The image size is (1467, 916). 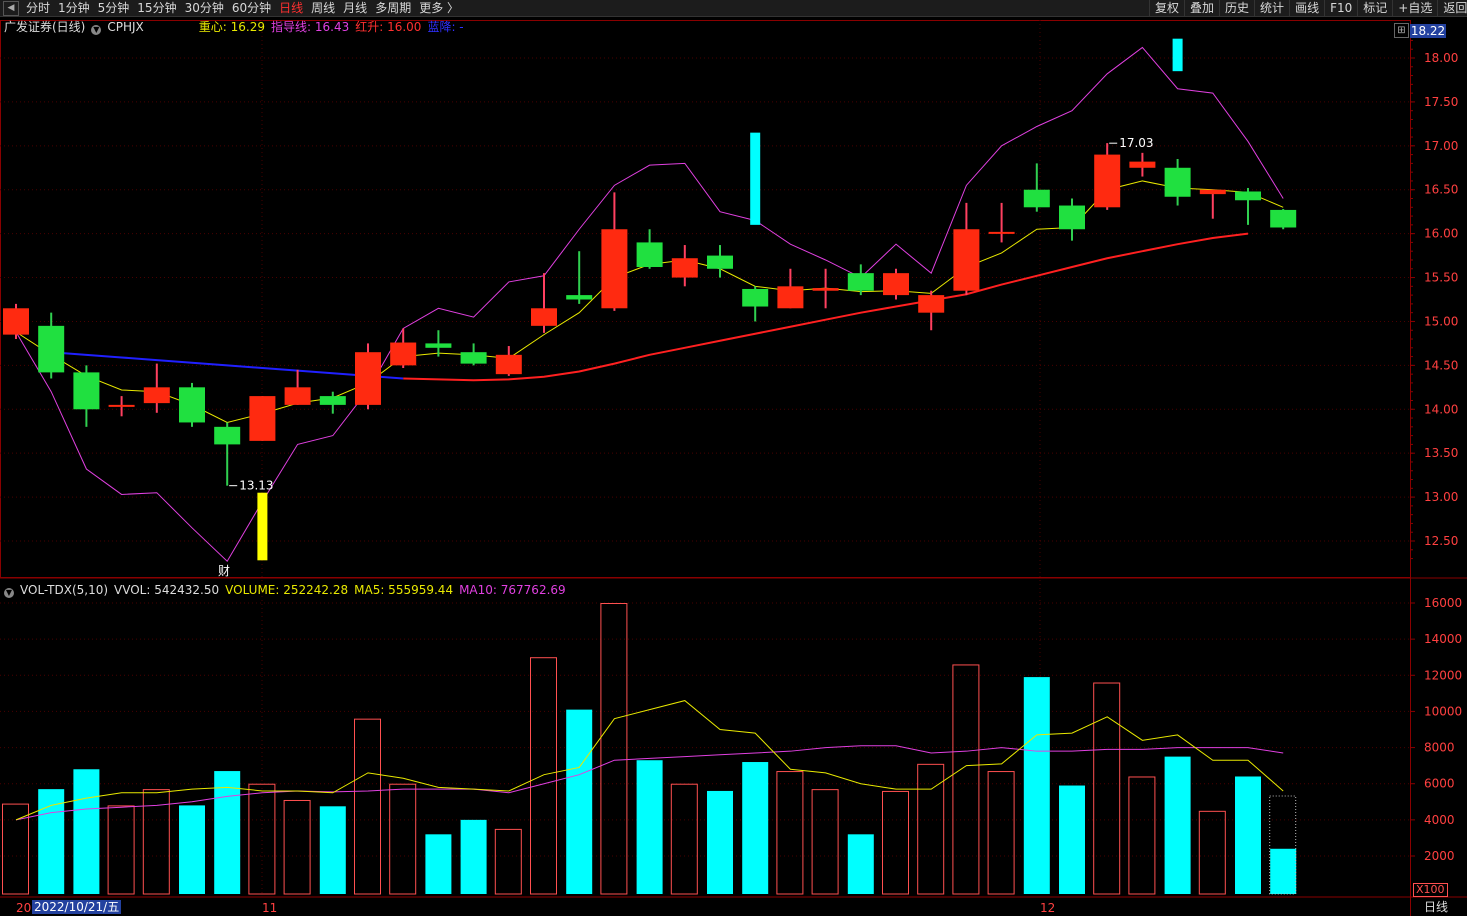 What do you see at coordinates (439, 8) in the screenshot?
I see `period-tab-10: 更多 〉` at bounding box center [439, 8].